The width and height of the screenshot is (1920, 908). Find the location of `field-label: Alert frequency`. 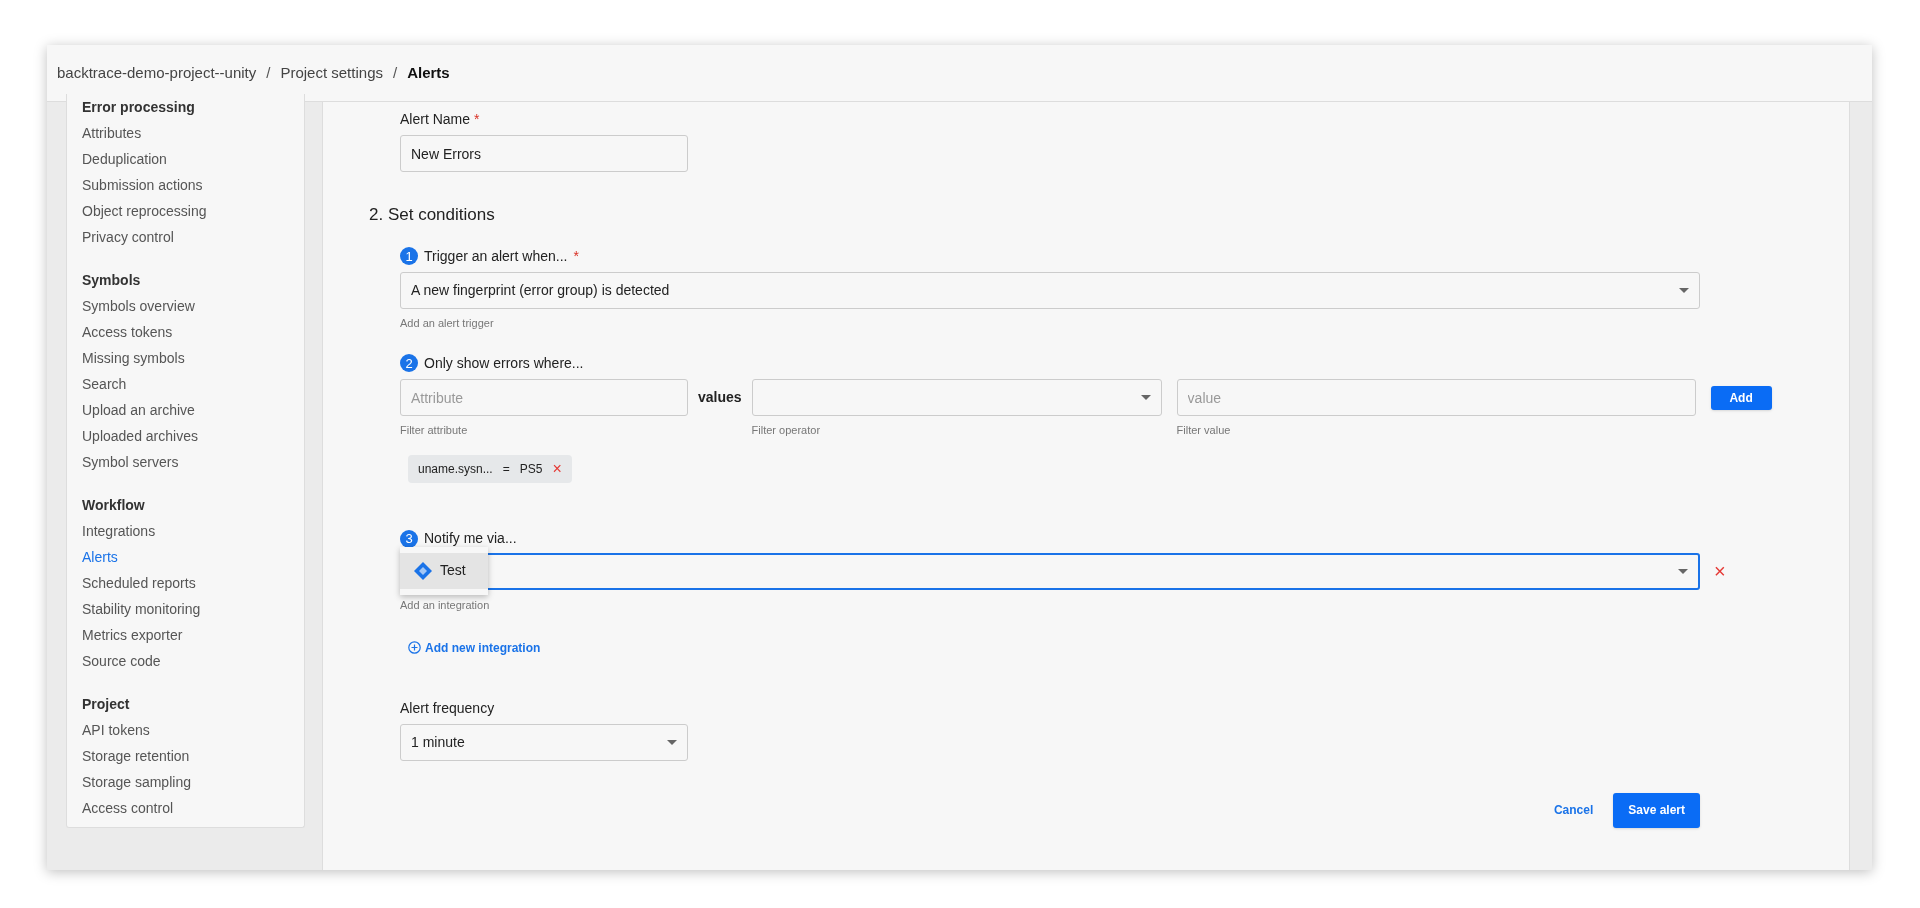

field-label: Alert frequency is located at coordinates (448, 708).